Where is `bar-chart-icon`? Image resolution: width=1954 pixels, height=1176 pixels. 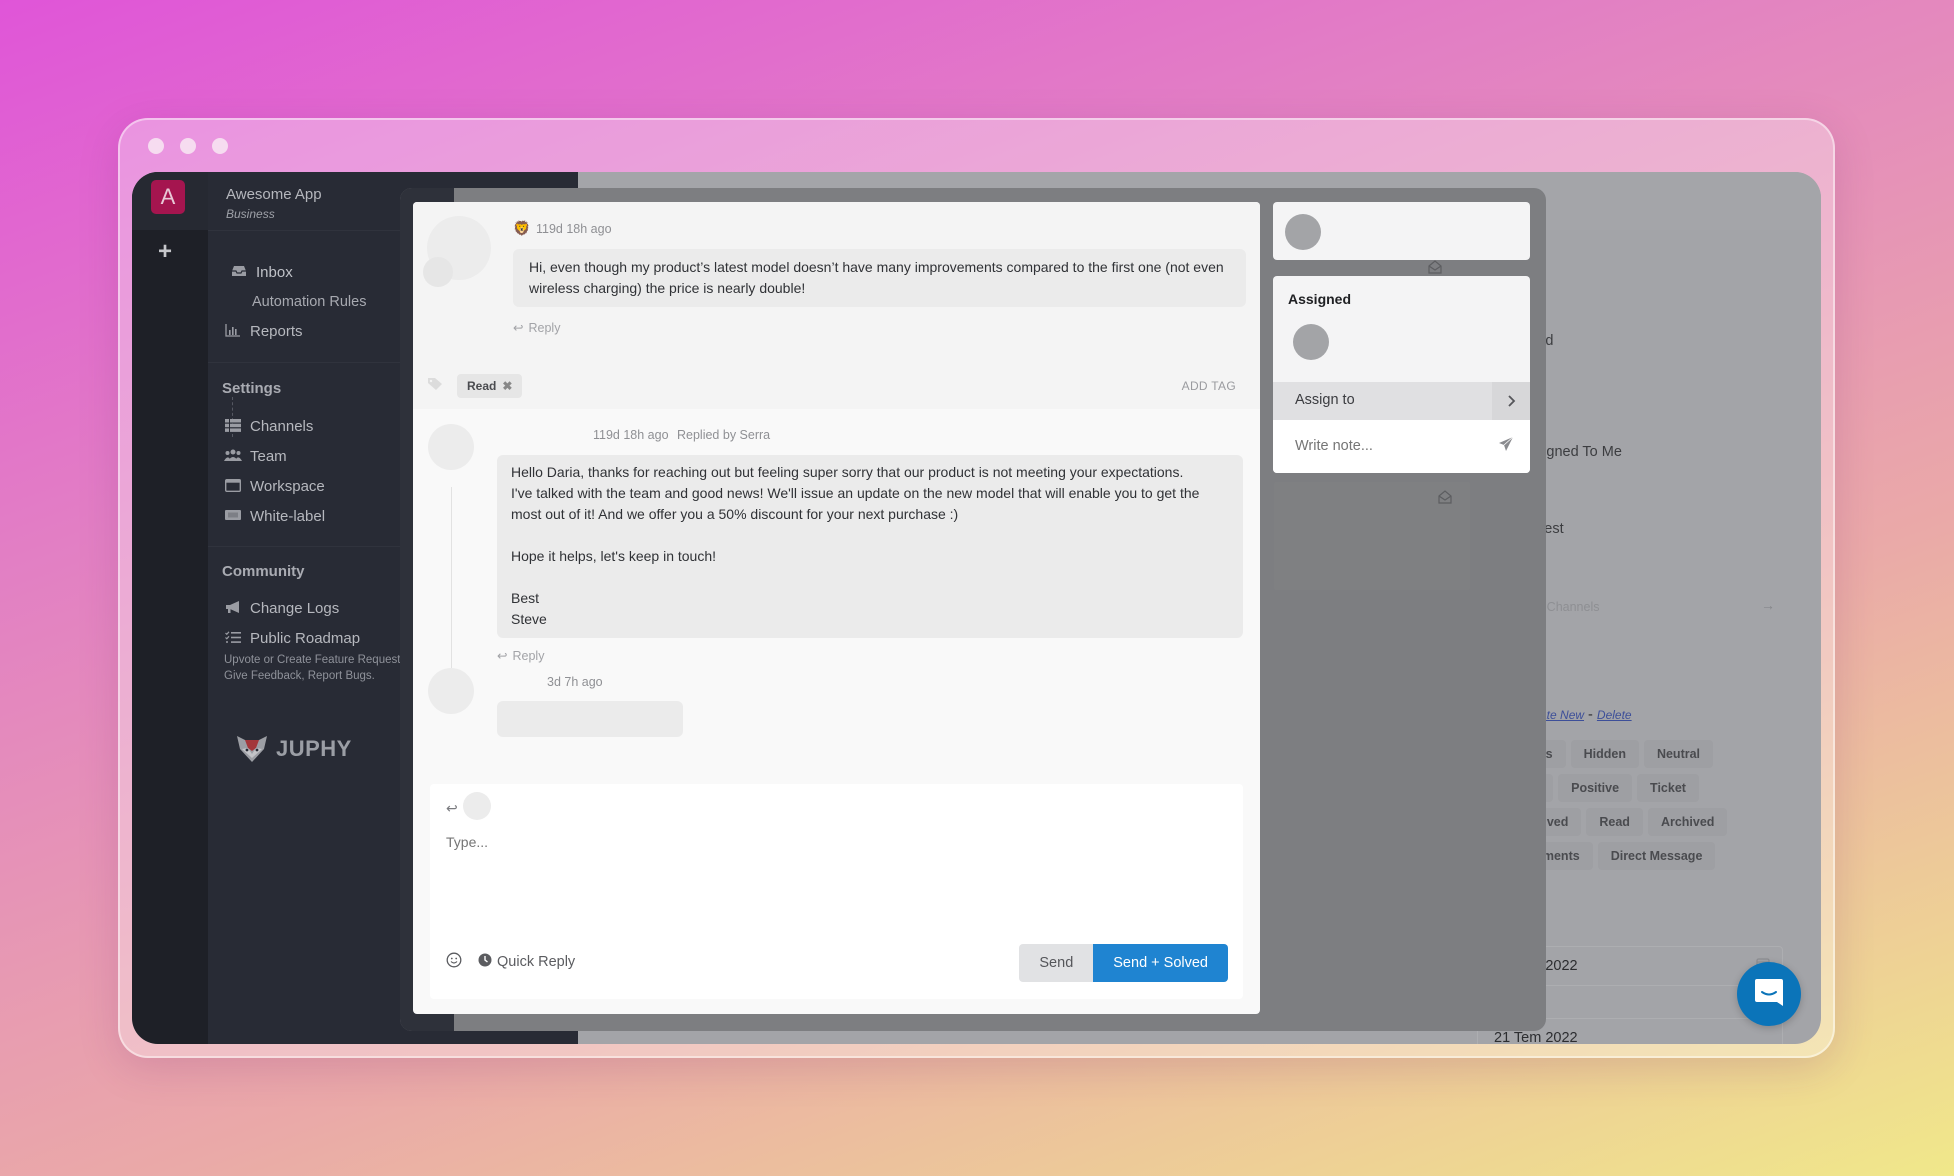 bar-chart-icon is located at coordinates (233, 331).